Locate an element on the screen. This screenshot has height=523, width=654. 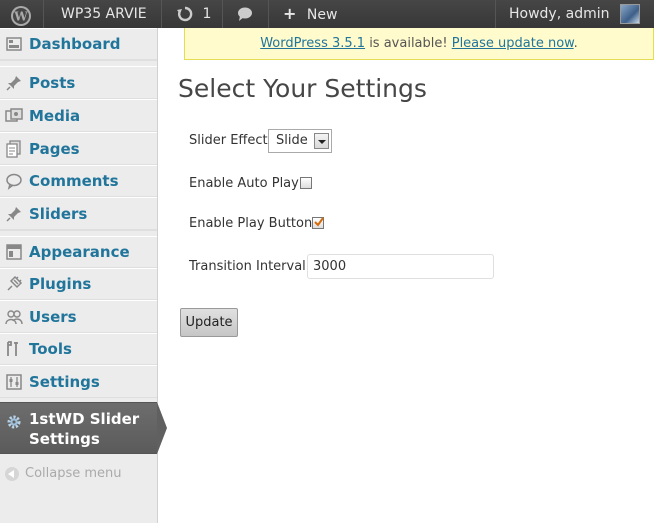
transition-interval-input: 3000 is located at coordinates (400, 266).